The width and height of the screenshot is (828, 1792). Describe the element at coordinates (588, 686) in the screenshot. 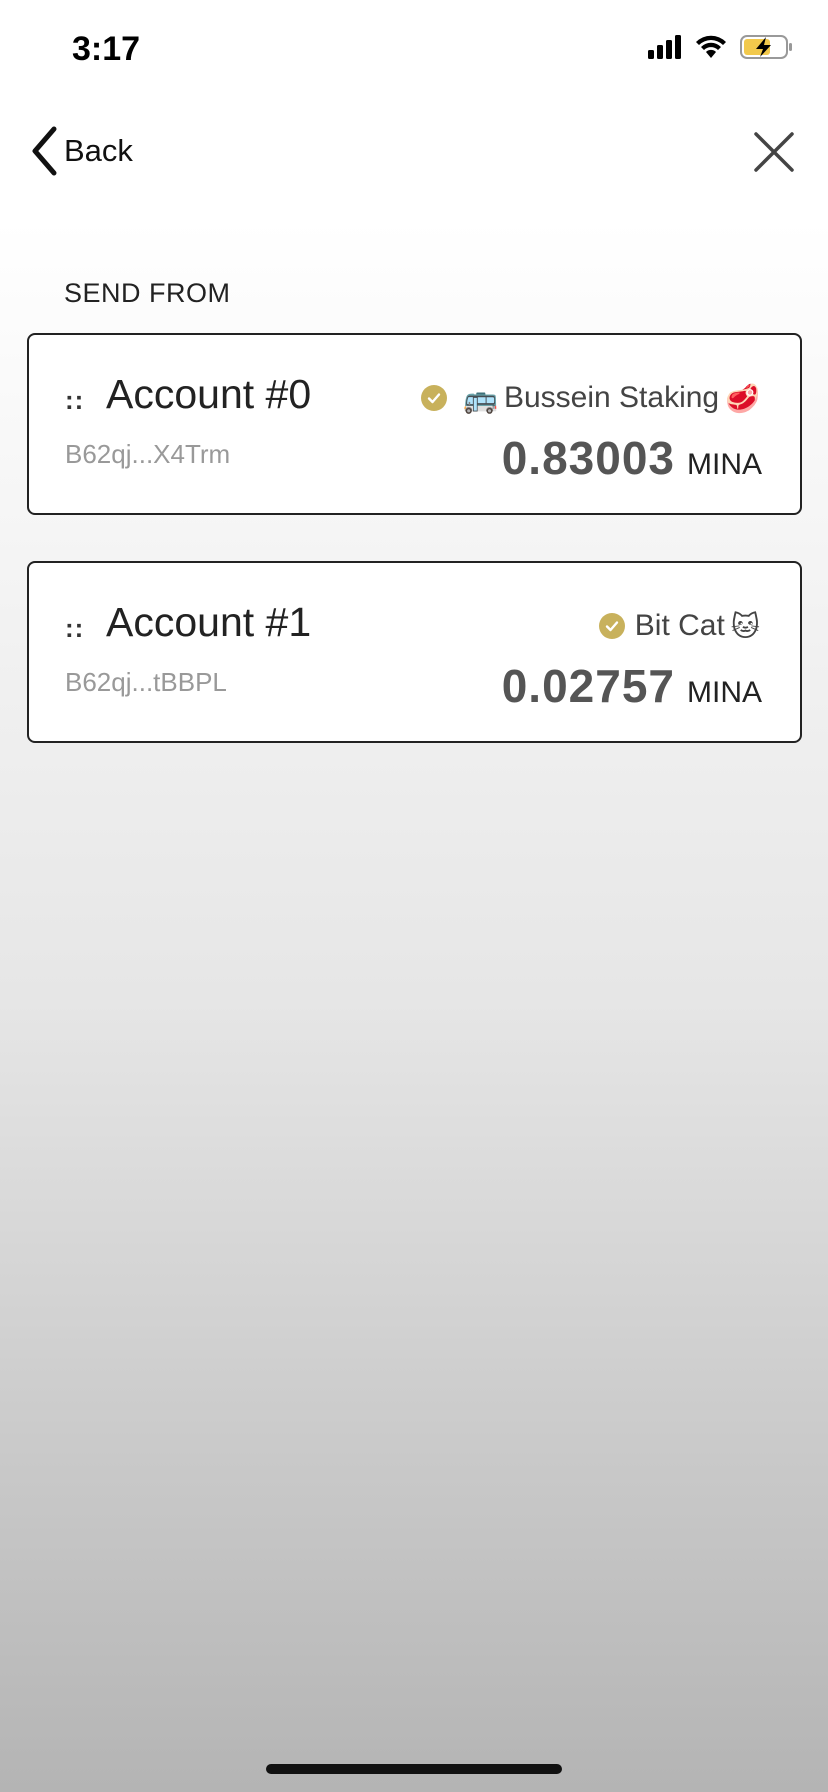

I see `balance-amount: 0.02757` at that location.